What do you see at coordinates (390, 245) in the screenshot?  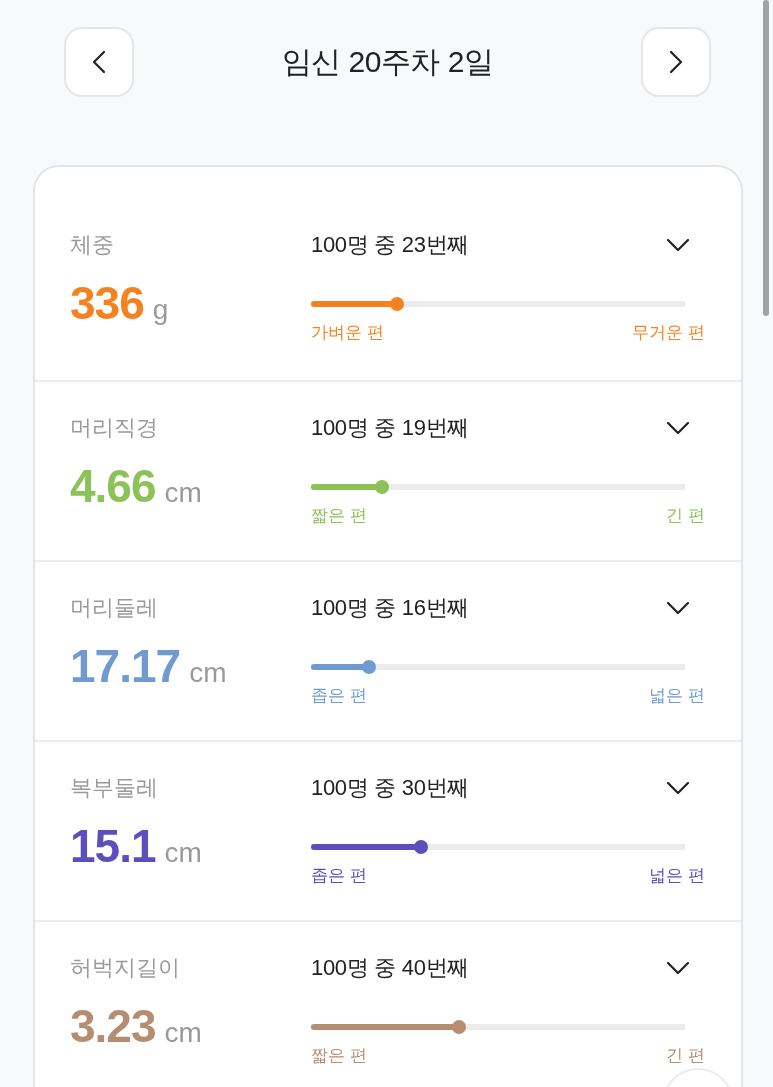 I see `rank-text: 100명 중 23번째` at bounding box center [390, 245].